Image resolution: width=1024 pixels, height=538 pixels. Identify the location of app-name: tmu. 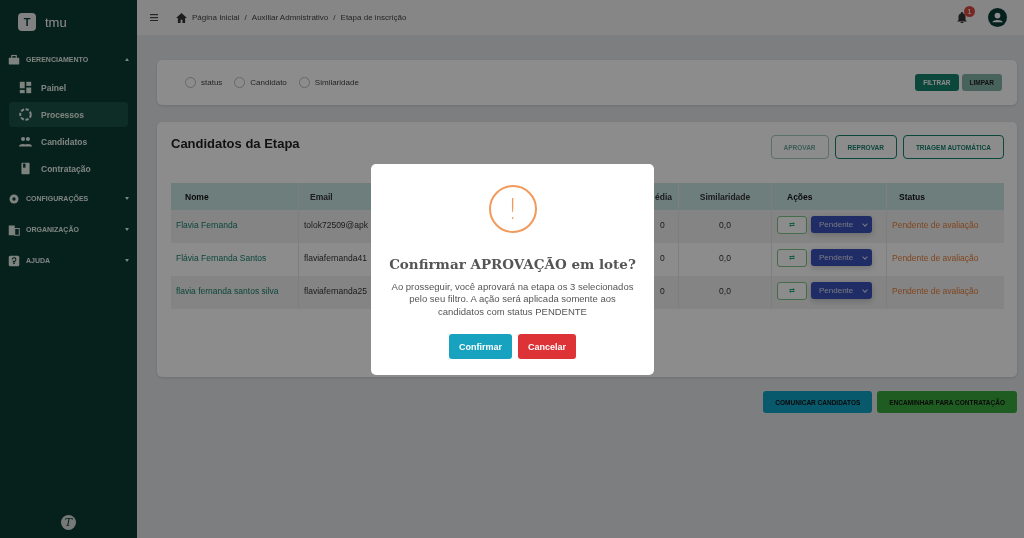
(56, 22).